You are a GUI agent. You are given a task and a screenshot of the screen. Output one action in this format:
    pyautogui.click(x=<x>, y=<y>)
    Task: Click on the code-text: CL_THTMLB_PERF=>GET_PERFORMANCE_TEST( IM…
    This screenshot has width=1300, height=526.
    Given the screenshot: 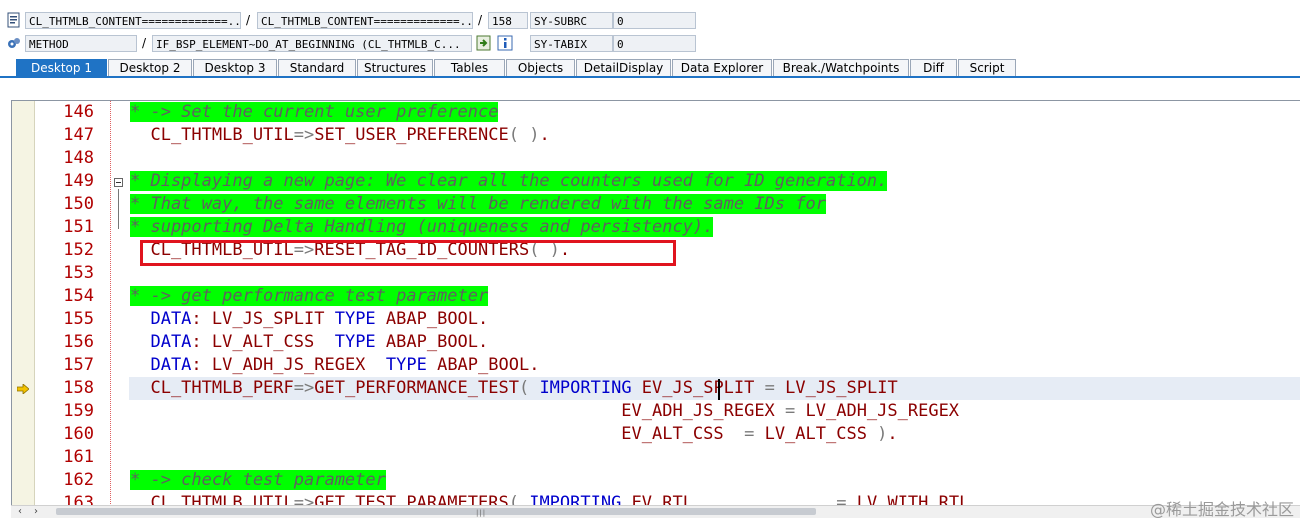 What is the action you would take?
    pyautogui.click(x=513, y=388)
    